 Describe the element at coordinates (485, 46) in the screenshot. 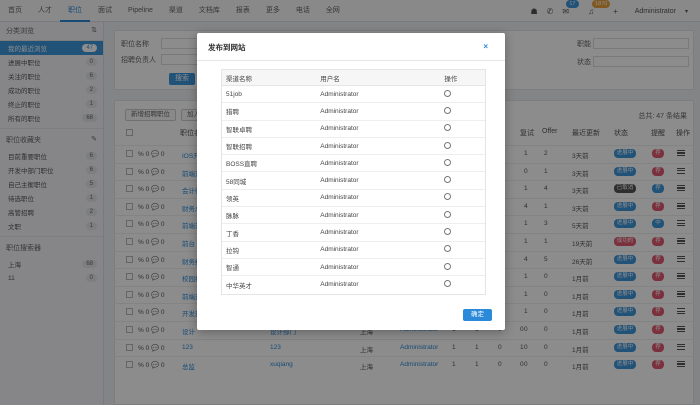

I see `close-icon: ×` at that location.